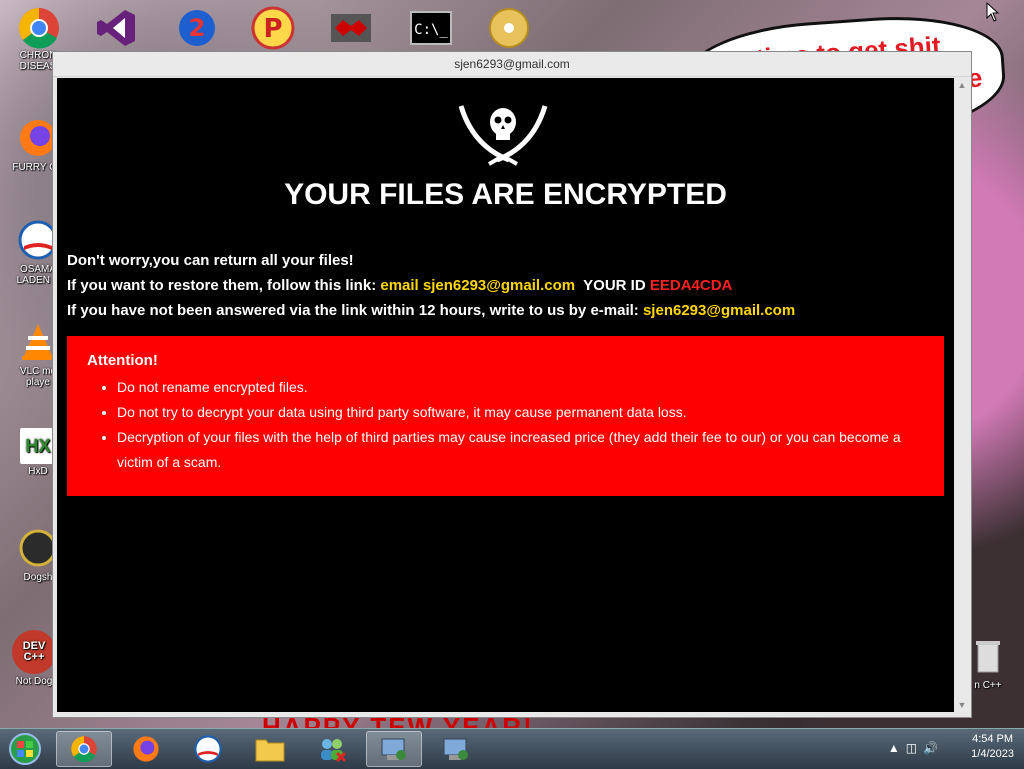  I want to click on app-2-icon: 2, so click(197, 28).